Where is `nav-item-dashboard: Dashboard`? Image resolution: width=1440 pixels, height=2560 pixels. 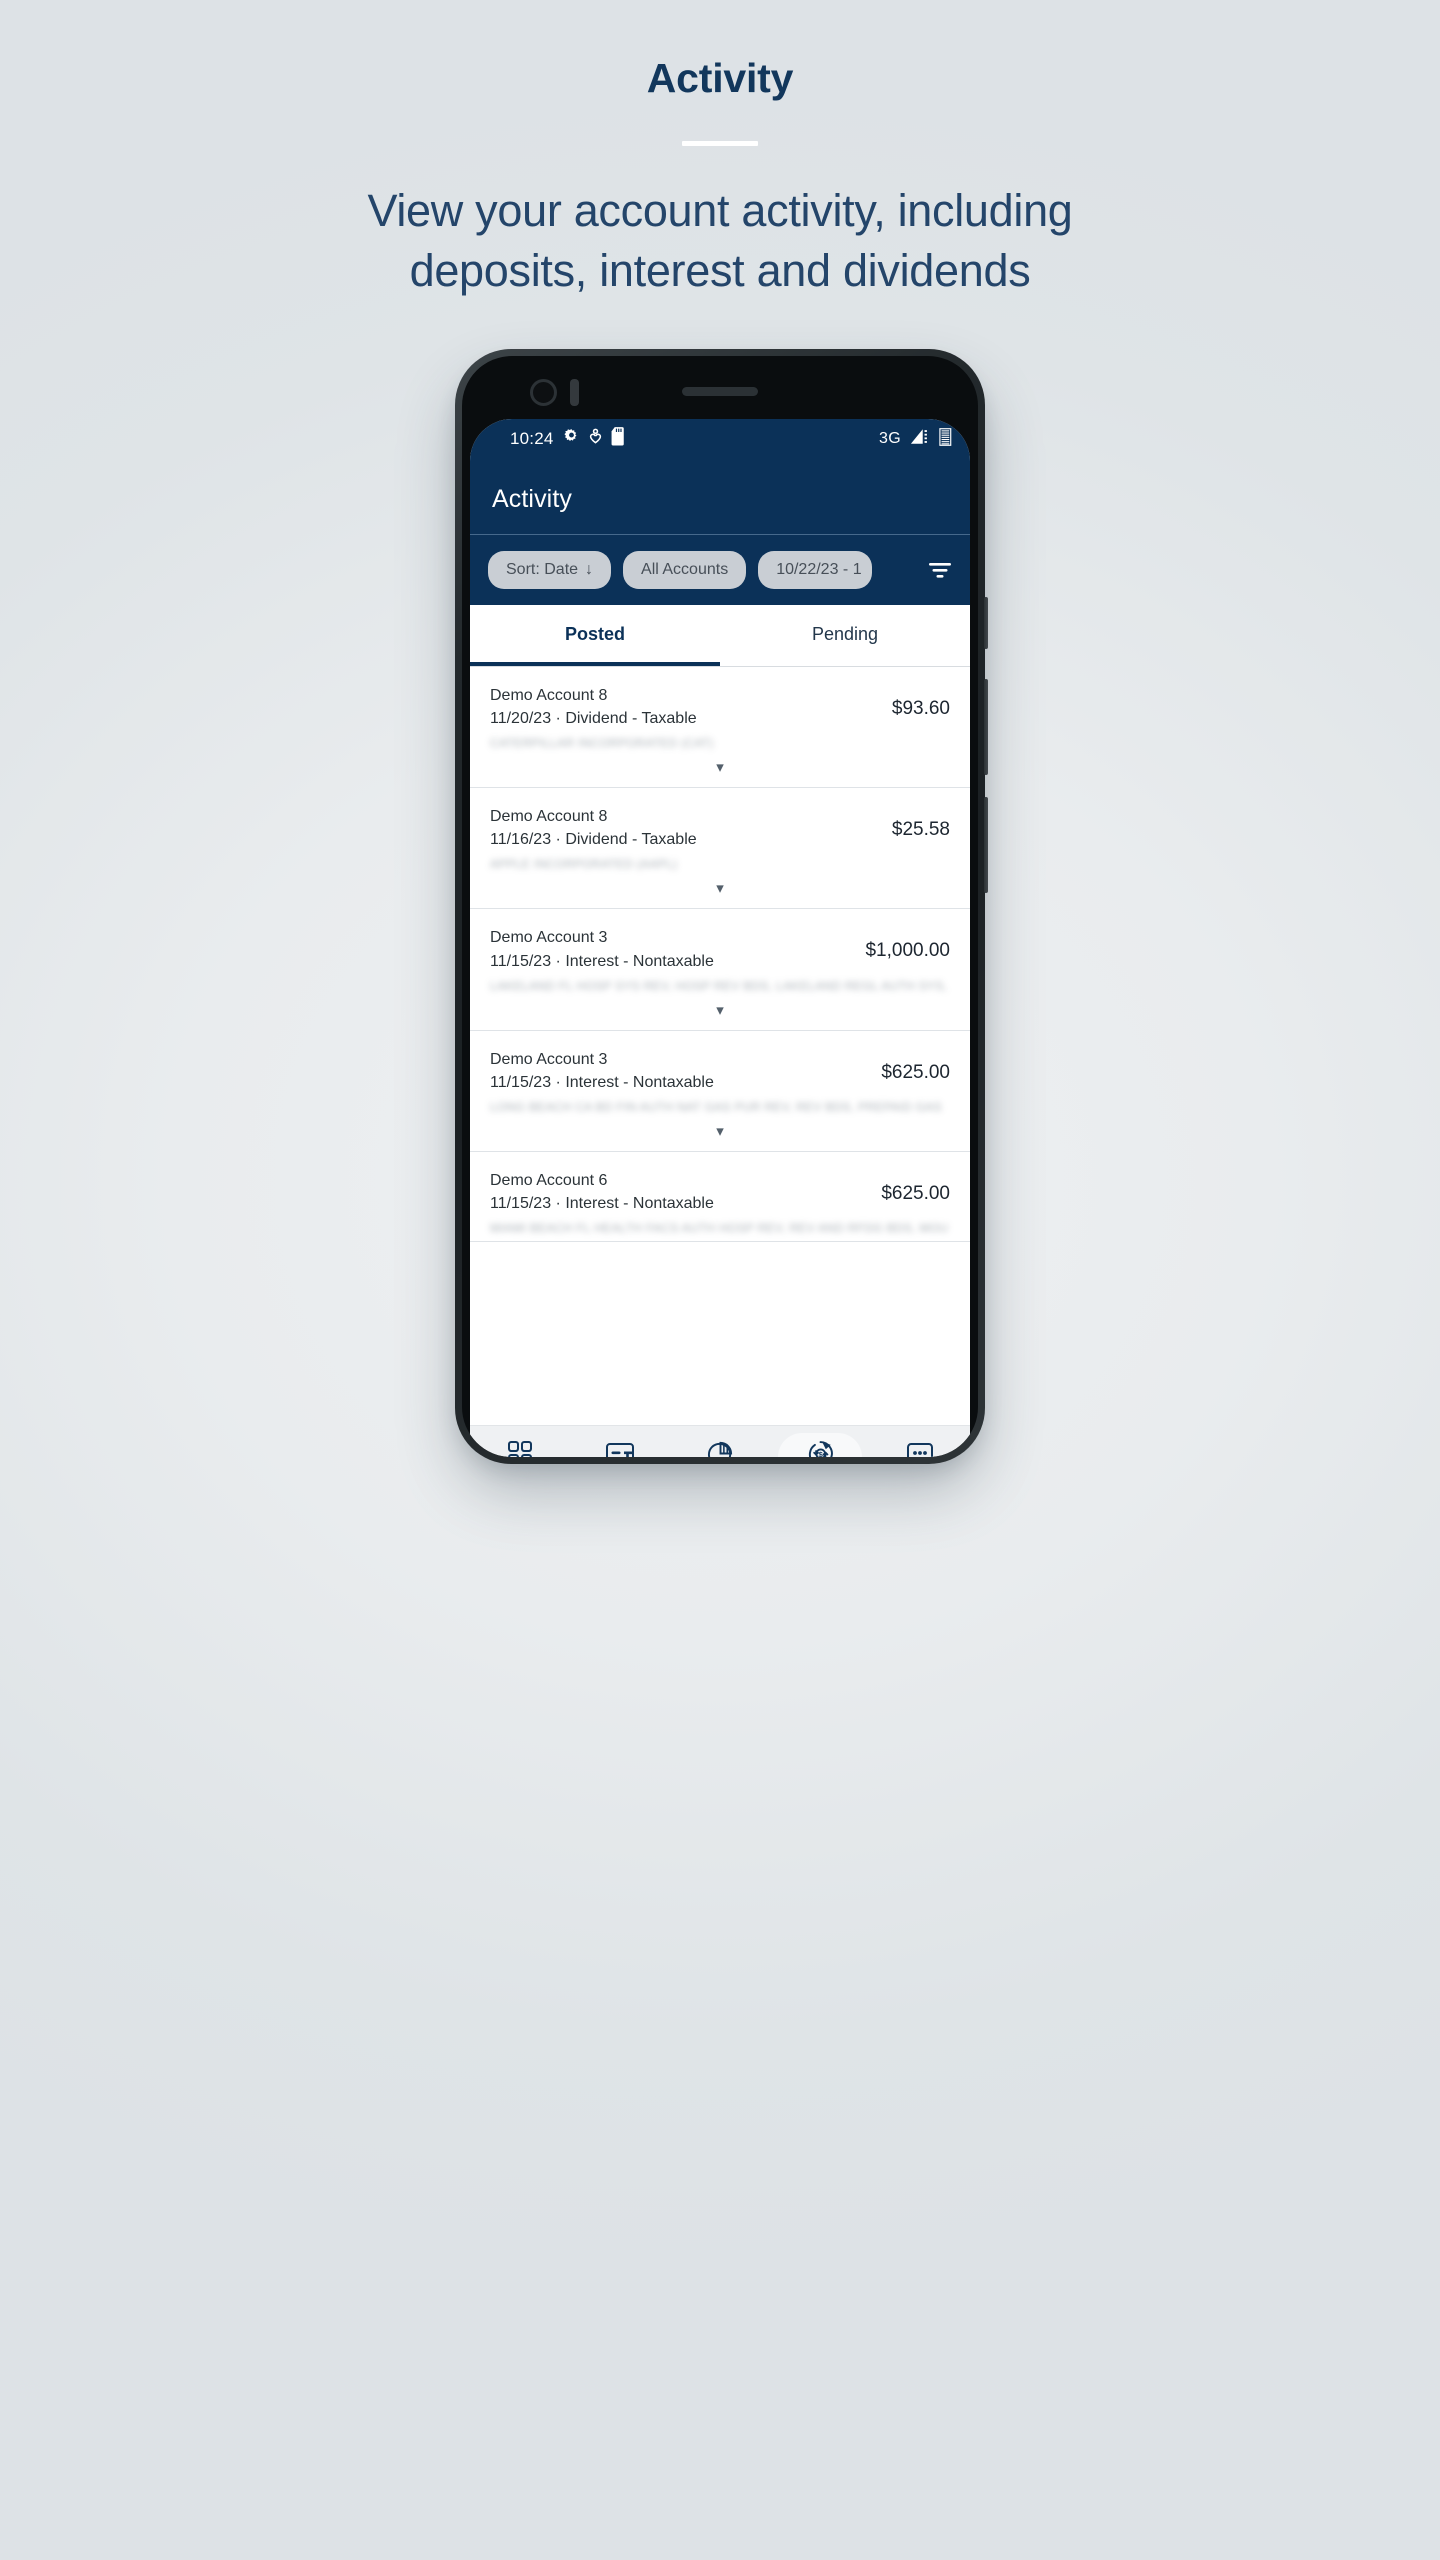
nav-item-dashboard: Dashboard is located at coordinates (520, 1447).